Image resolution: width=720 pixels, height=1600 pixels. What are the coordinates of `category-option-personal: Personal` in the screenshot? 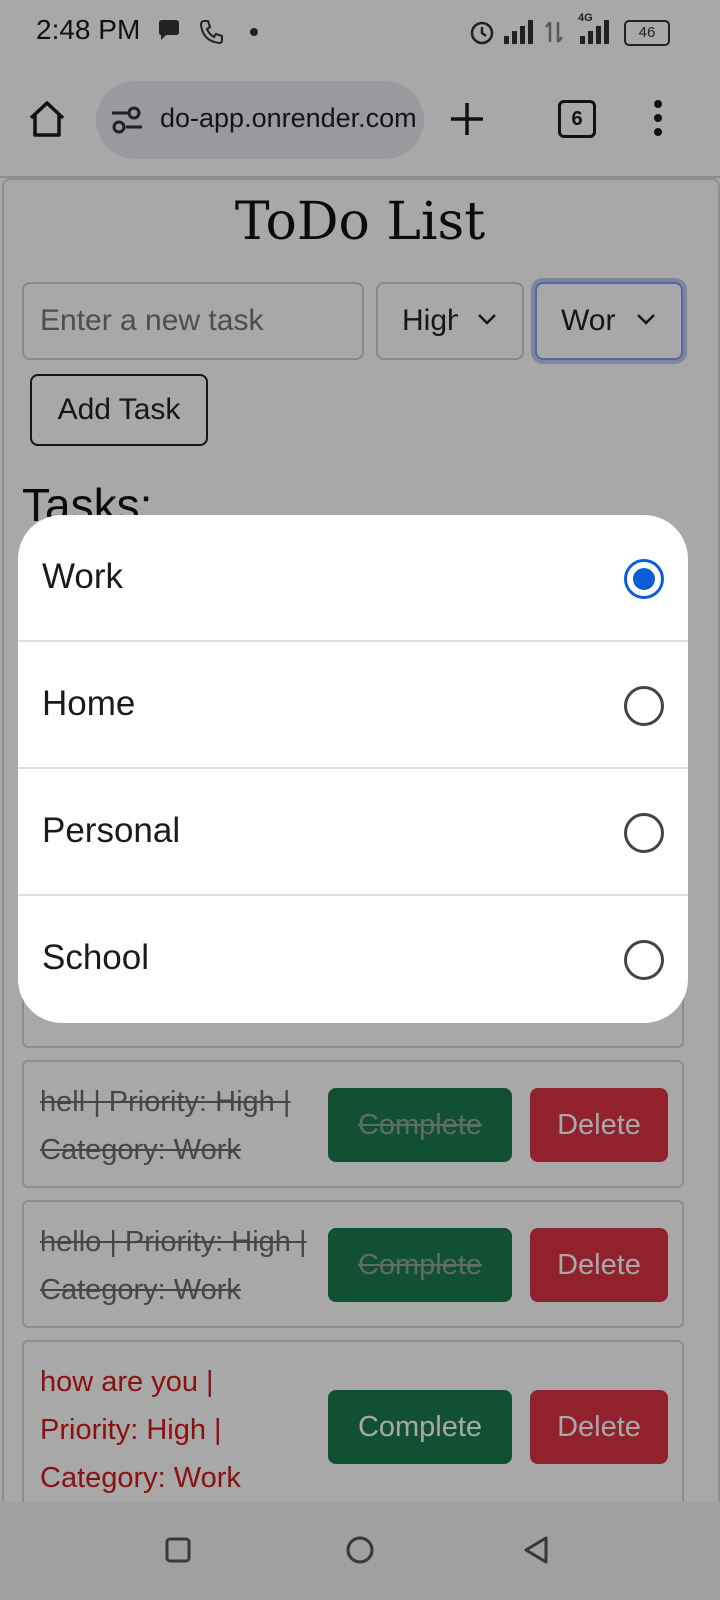 It's located at (353, 832).